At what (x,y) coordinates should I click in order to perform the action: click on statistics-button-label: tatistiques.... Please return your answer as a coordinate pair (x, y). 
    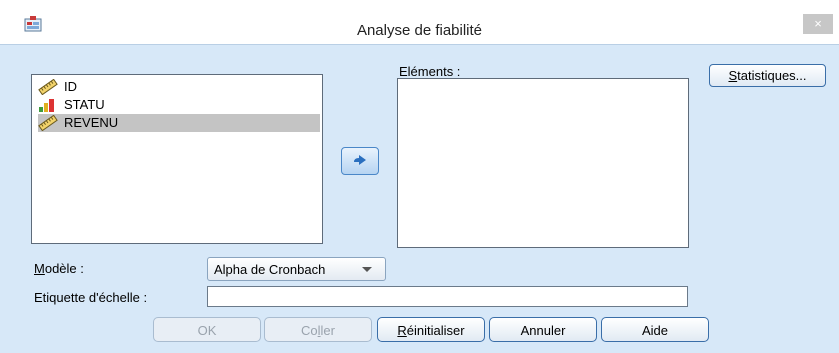
    Looking at the image, I should click on (772, 75).